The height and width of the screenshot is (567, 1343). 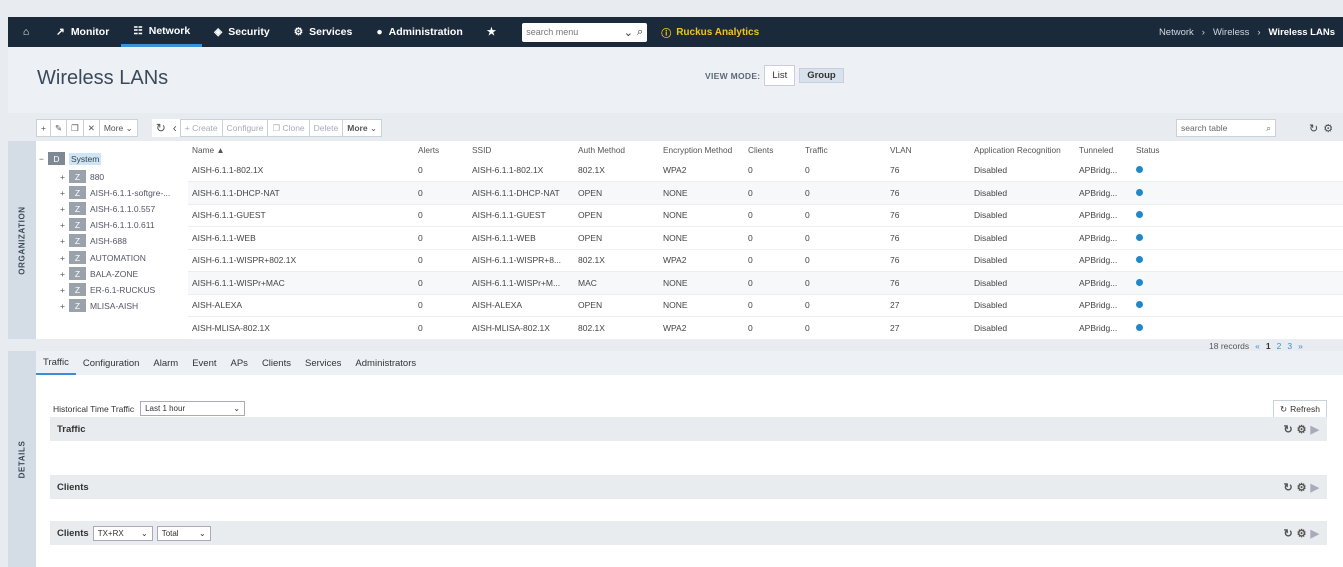 I want to click on column-header: Application Recognition, so click(x=1022, y=150).